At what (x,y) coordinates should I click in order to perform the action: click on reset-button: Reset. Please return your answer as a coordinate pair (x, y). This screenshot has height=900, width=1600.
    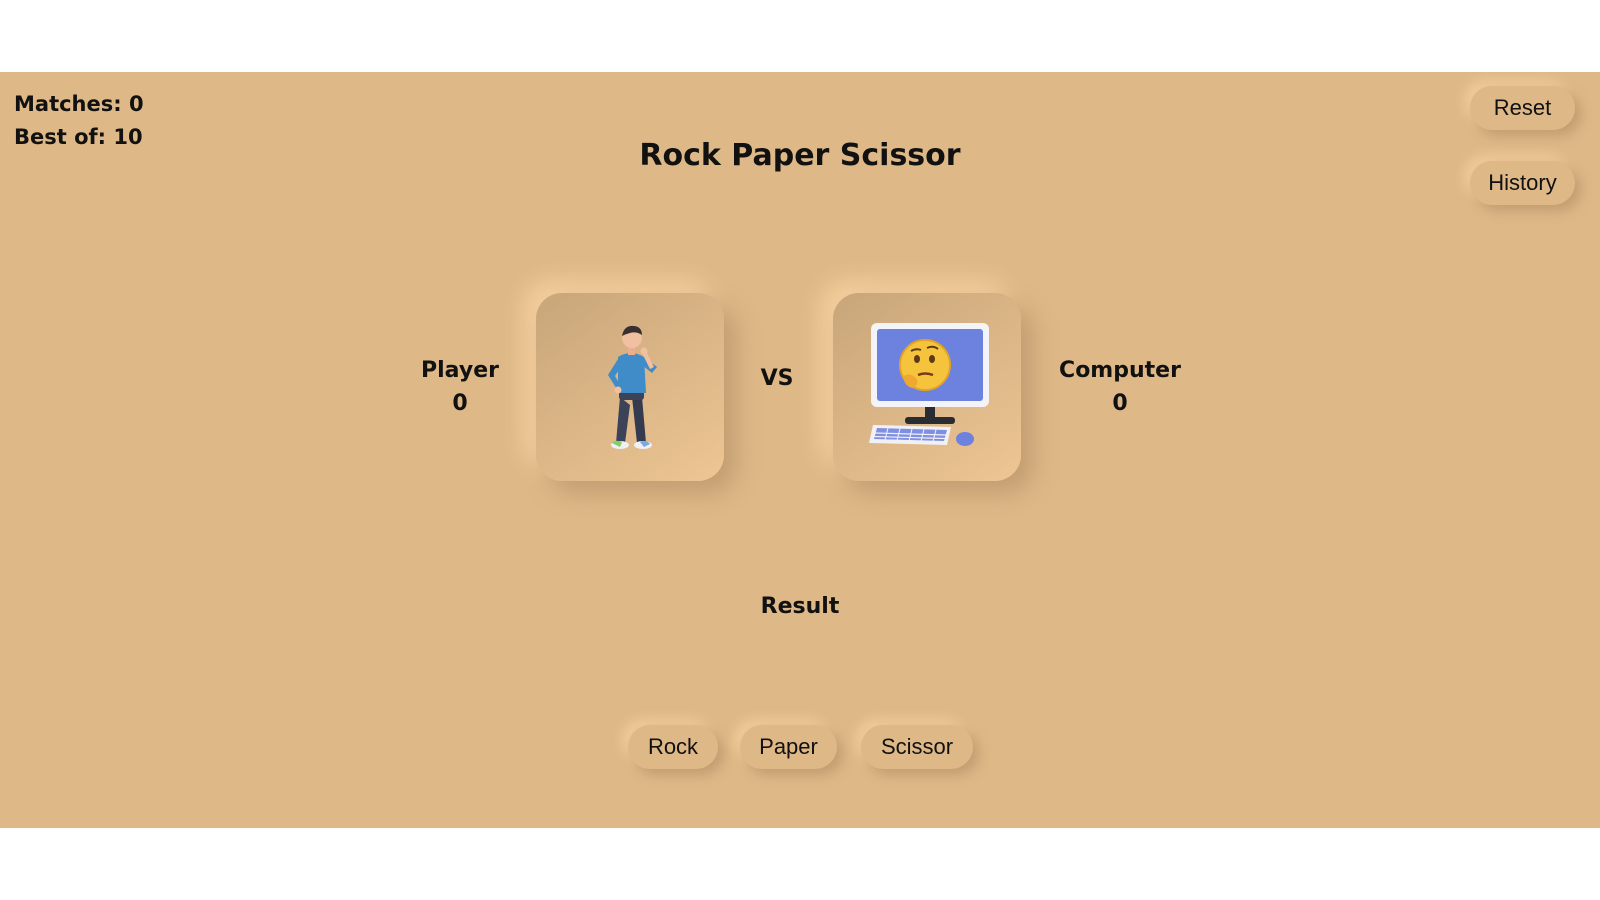
    Looking at the image, I should click on (1522, 108).